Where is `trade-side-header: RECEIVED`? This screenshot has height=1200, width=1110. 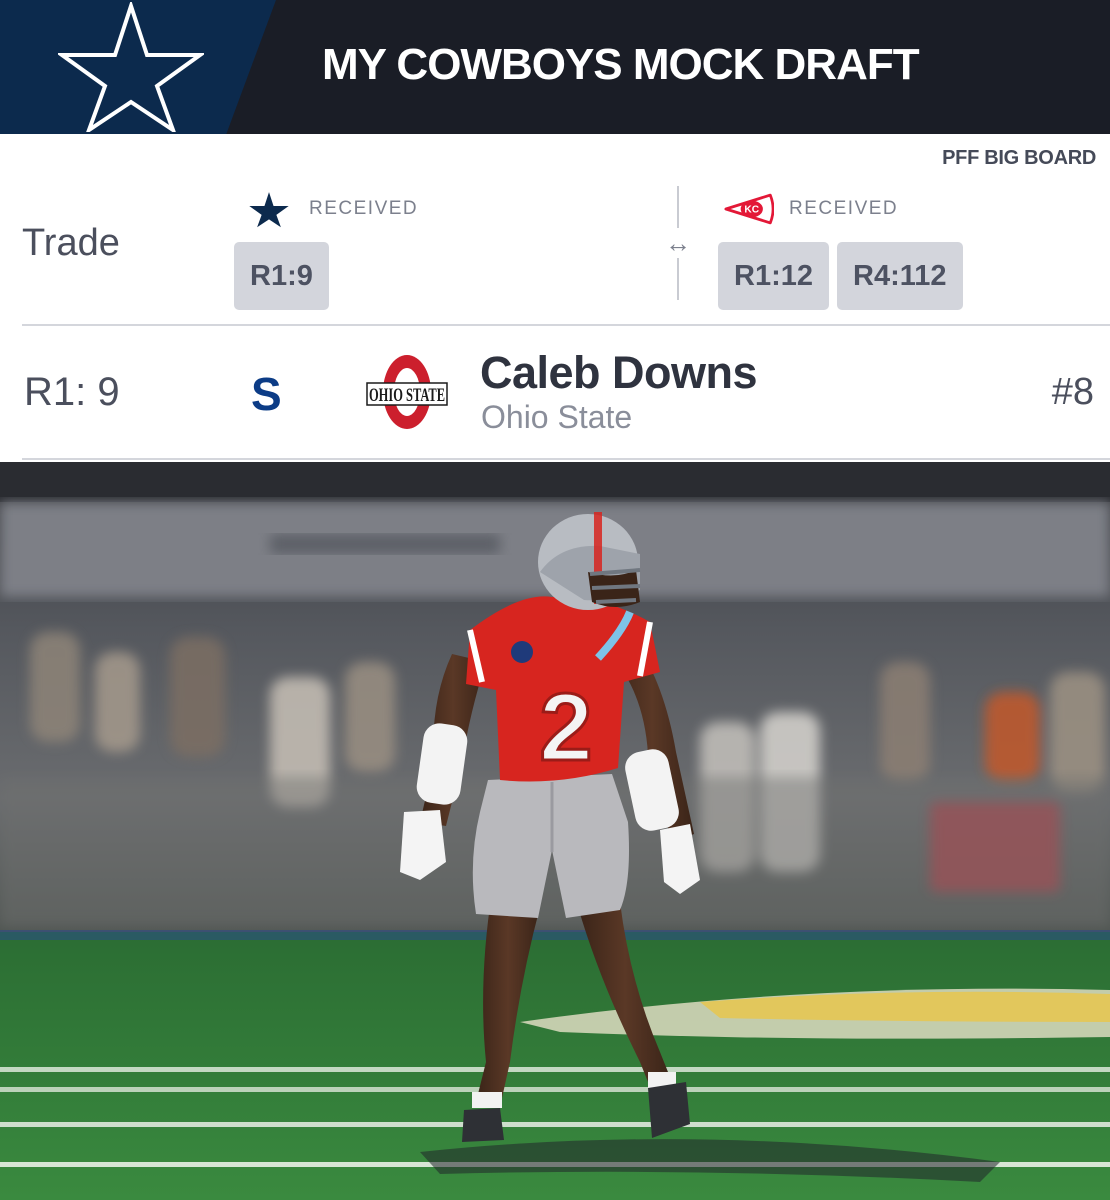 trade-side-header: RECEIVED is located at coordinates (331, 209).